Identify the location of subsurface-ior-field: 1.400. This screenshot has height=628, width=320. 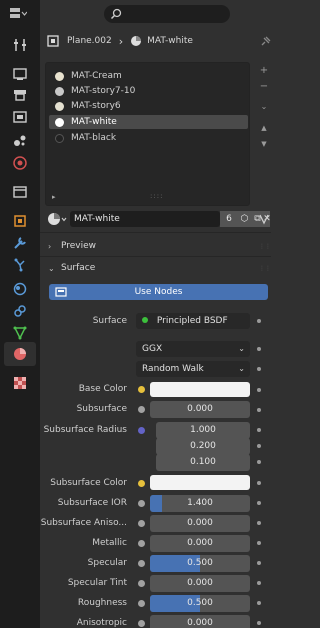
(200, 503).